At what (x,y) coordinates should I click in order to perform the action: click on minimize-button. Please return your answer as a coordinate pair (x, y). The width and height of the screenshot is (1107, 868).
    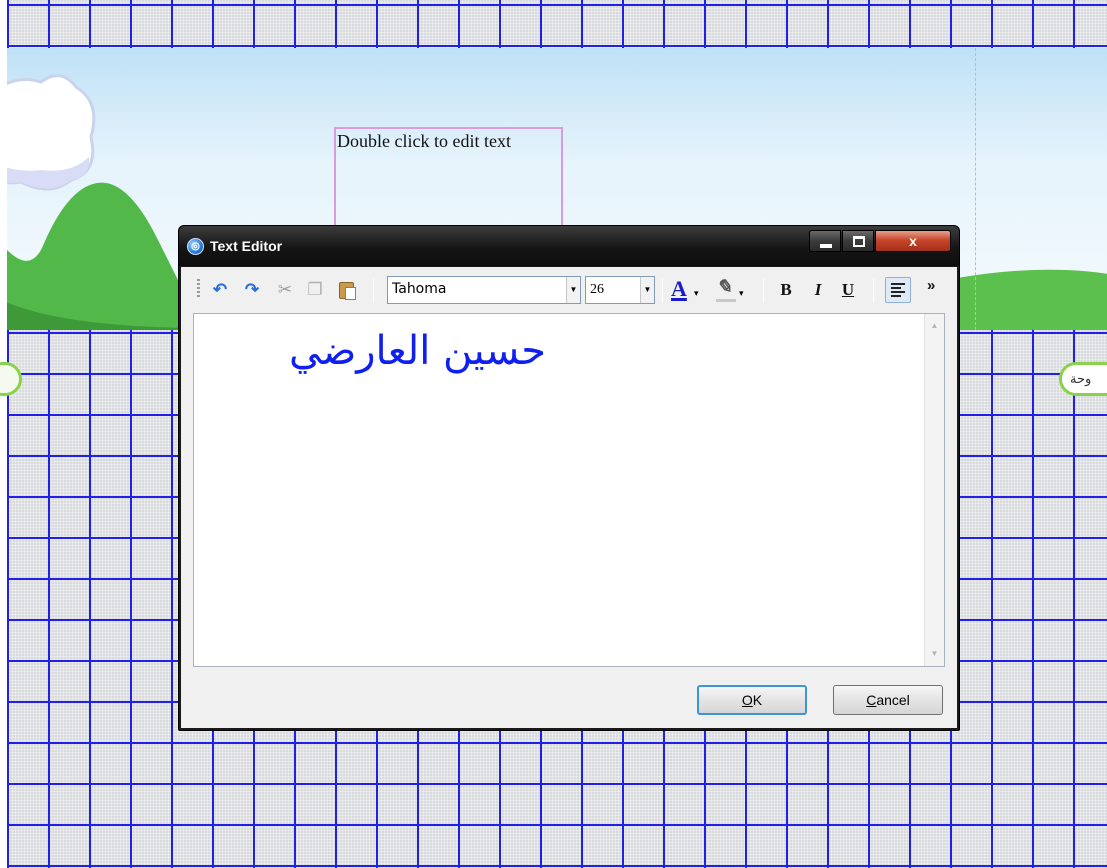
    Looking at the image, I should click on (825, 241).